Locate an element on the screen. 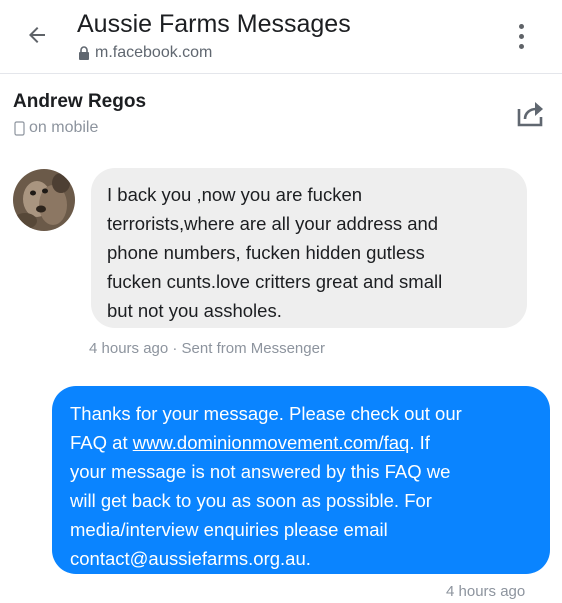  message-line: FAQ at www.dominionmovement.com/faq. If is located at coordinates (303, 442).